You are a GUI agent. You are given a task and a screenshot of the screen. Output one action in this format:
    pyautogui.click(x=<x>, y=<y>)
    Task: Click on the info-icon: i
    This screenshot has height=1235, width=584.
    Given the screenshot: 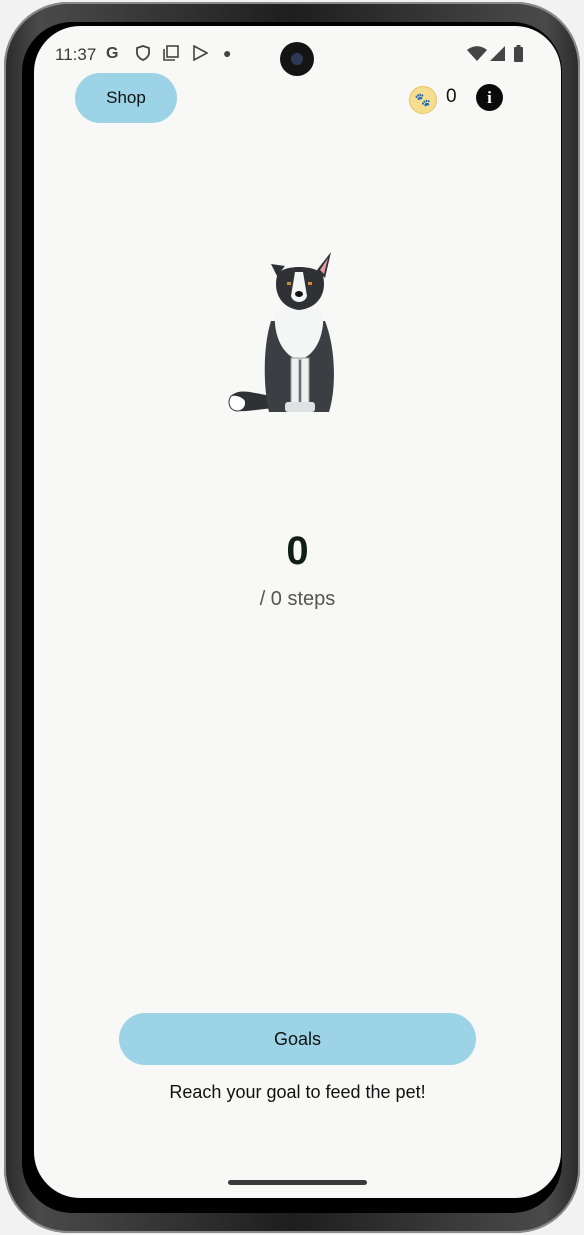 What is the action you would take?
    pyautogui.click(x=489, y=97)
    